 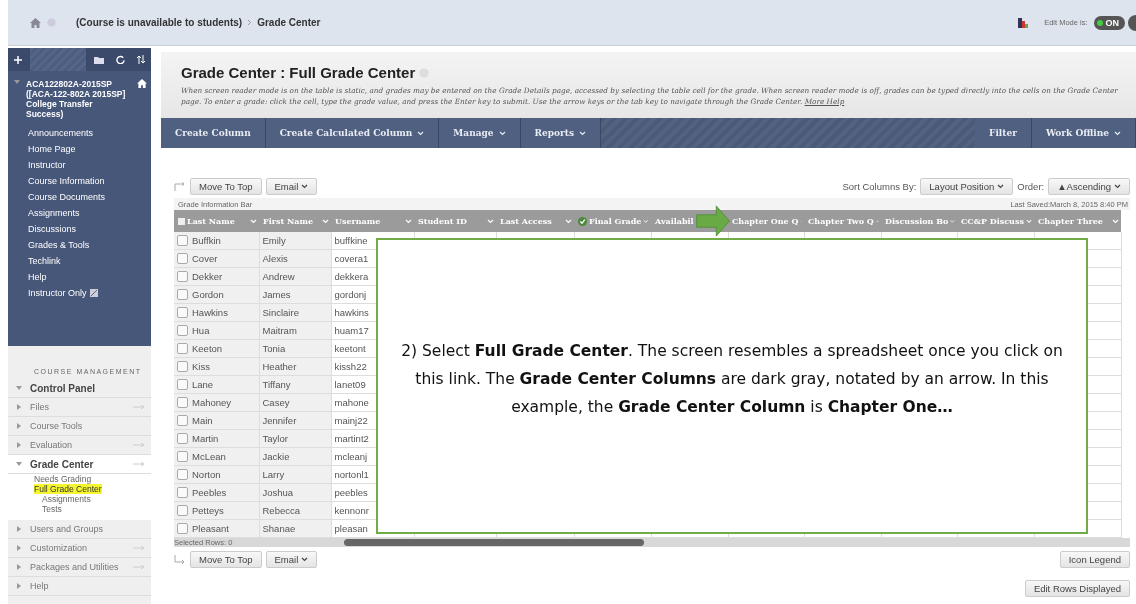 I want to click on course-title: ACA122802A-2015SP ([ACA-122-802A 2015SP] College Transfer Success), so click(x=78, y=99).